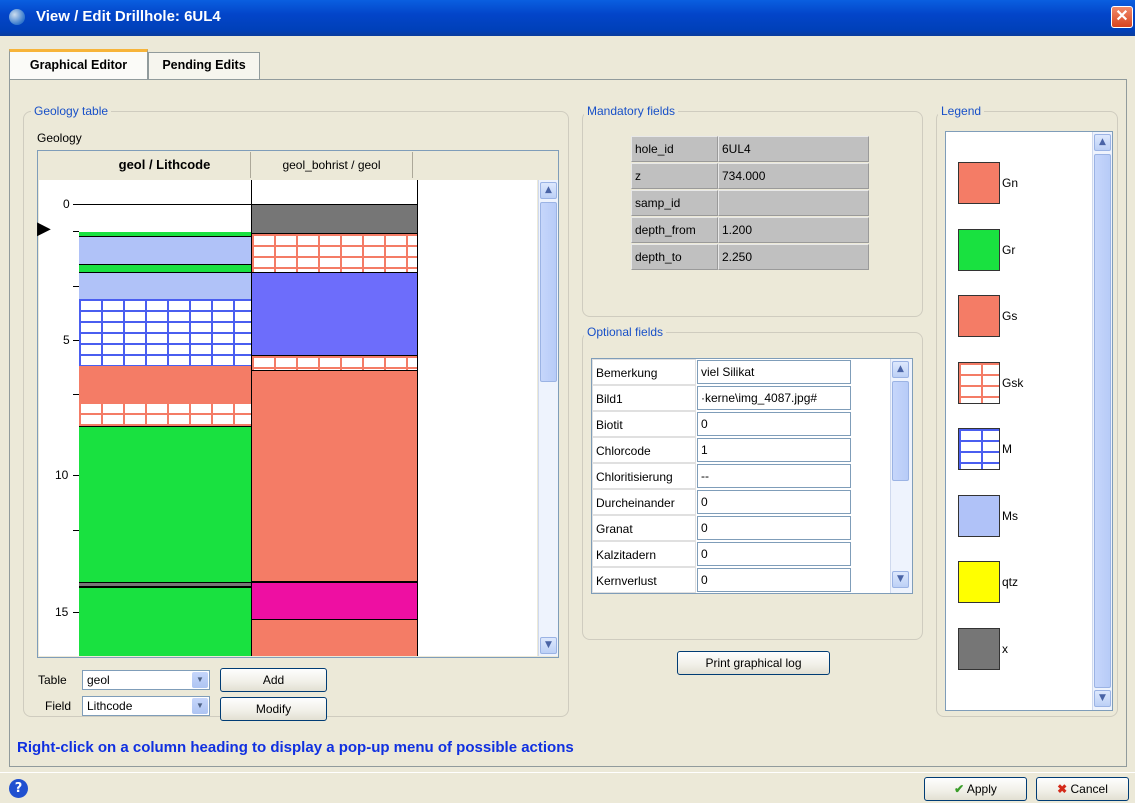 The image size is (1135, 803). Describe the element at coordinates (1013, 382) in the screenshot. I see `legend-label: Gsk` at that location.